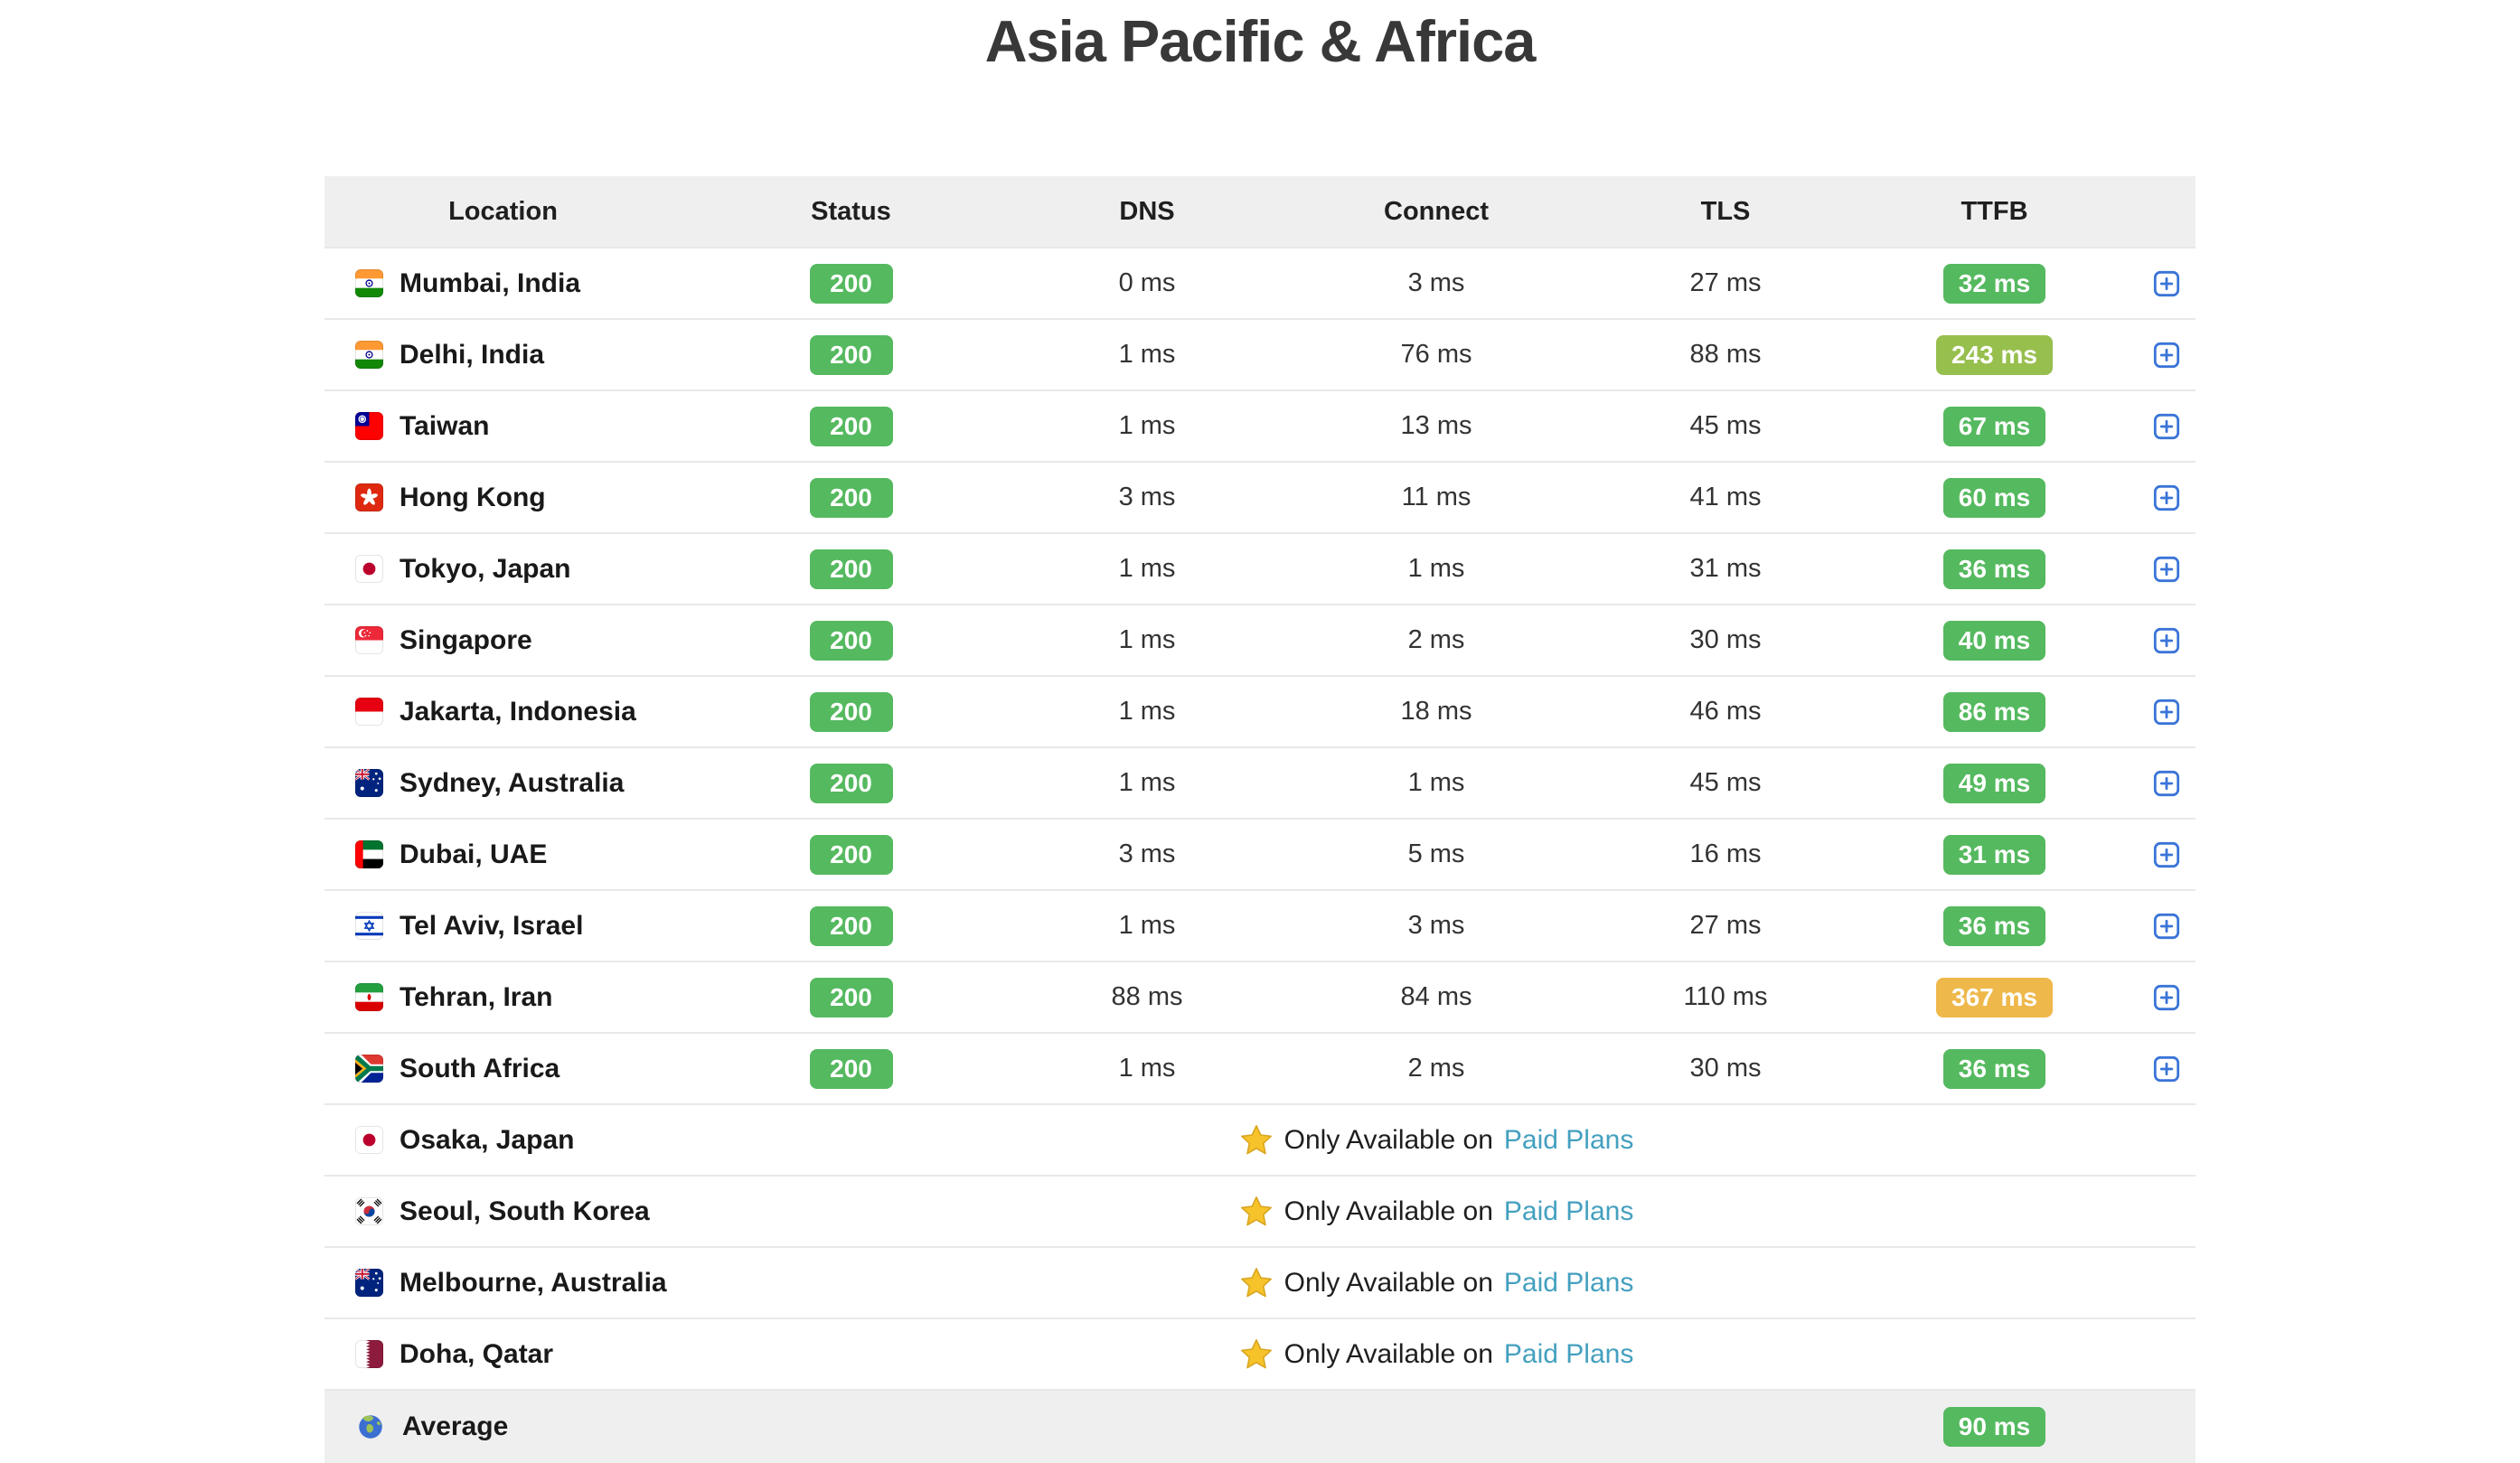 This screenshot has height=1463, width=2520. What do you see at coordinates (1994, 426) in the screenshot?
I see `ttfb-badge: 67 ms` at bounding box center [1994, 426].